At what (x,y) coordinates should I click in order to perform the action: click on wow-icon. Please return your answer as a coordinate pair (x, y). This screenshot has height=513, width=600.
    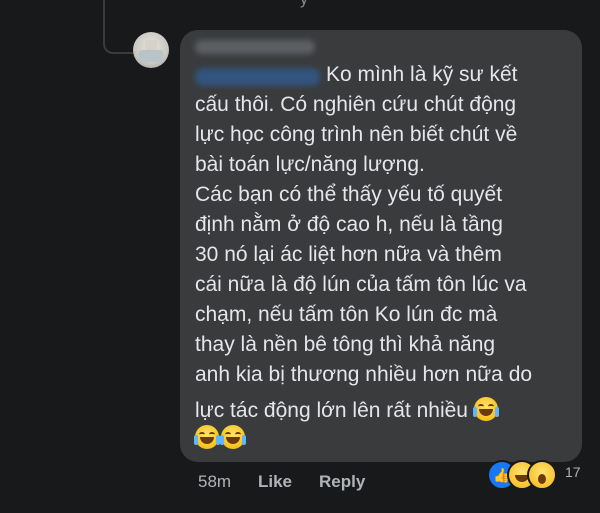
    Looking at the image, I should click on (542, 475).